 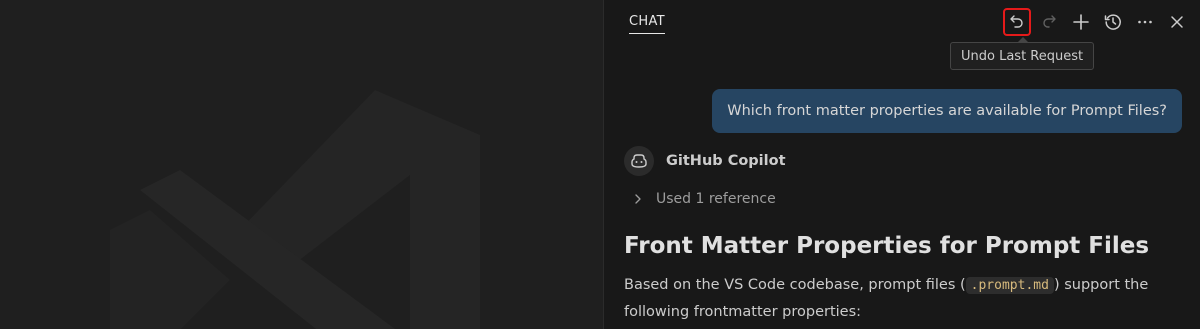 I want to click on redo-button, so click(x=1049, y=22).